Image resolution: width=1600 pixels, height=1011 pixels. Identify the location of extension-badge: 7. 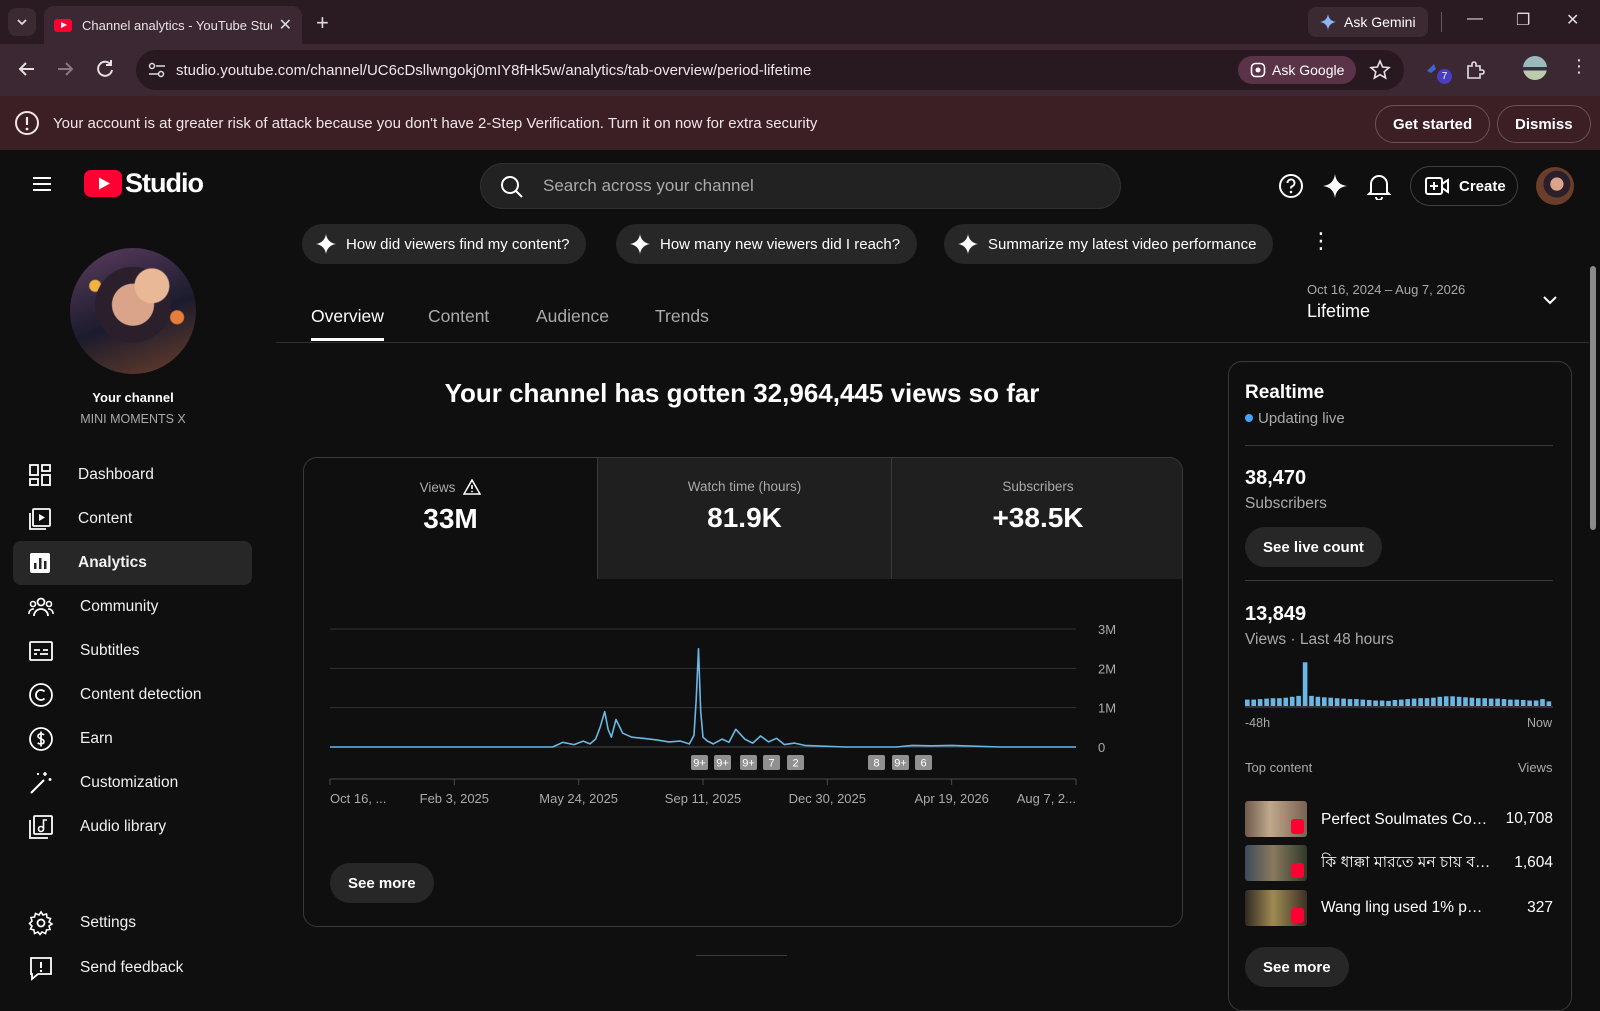
(1438, 72).